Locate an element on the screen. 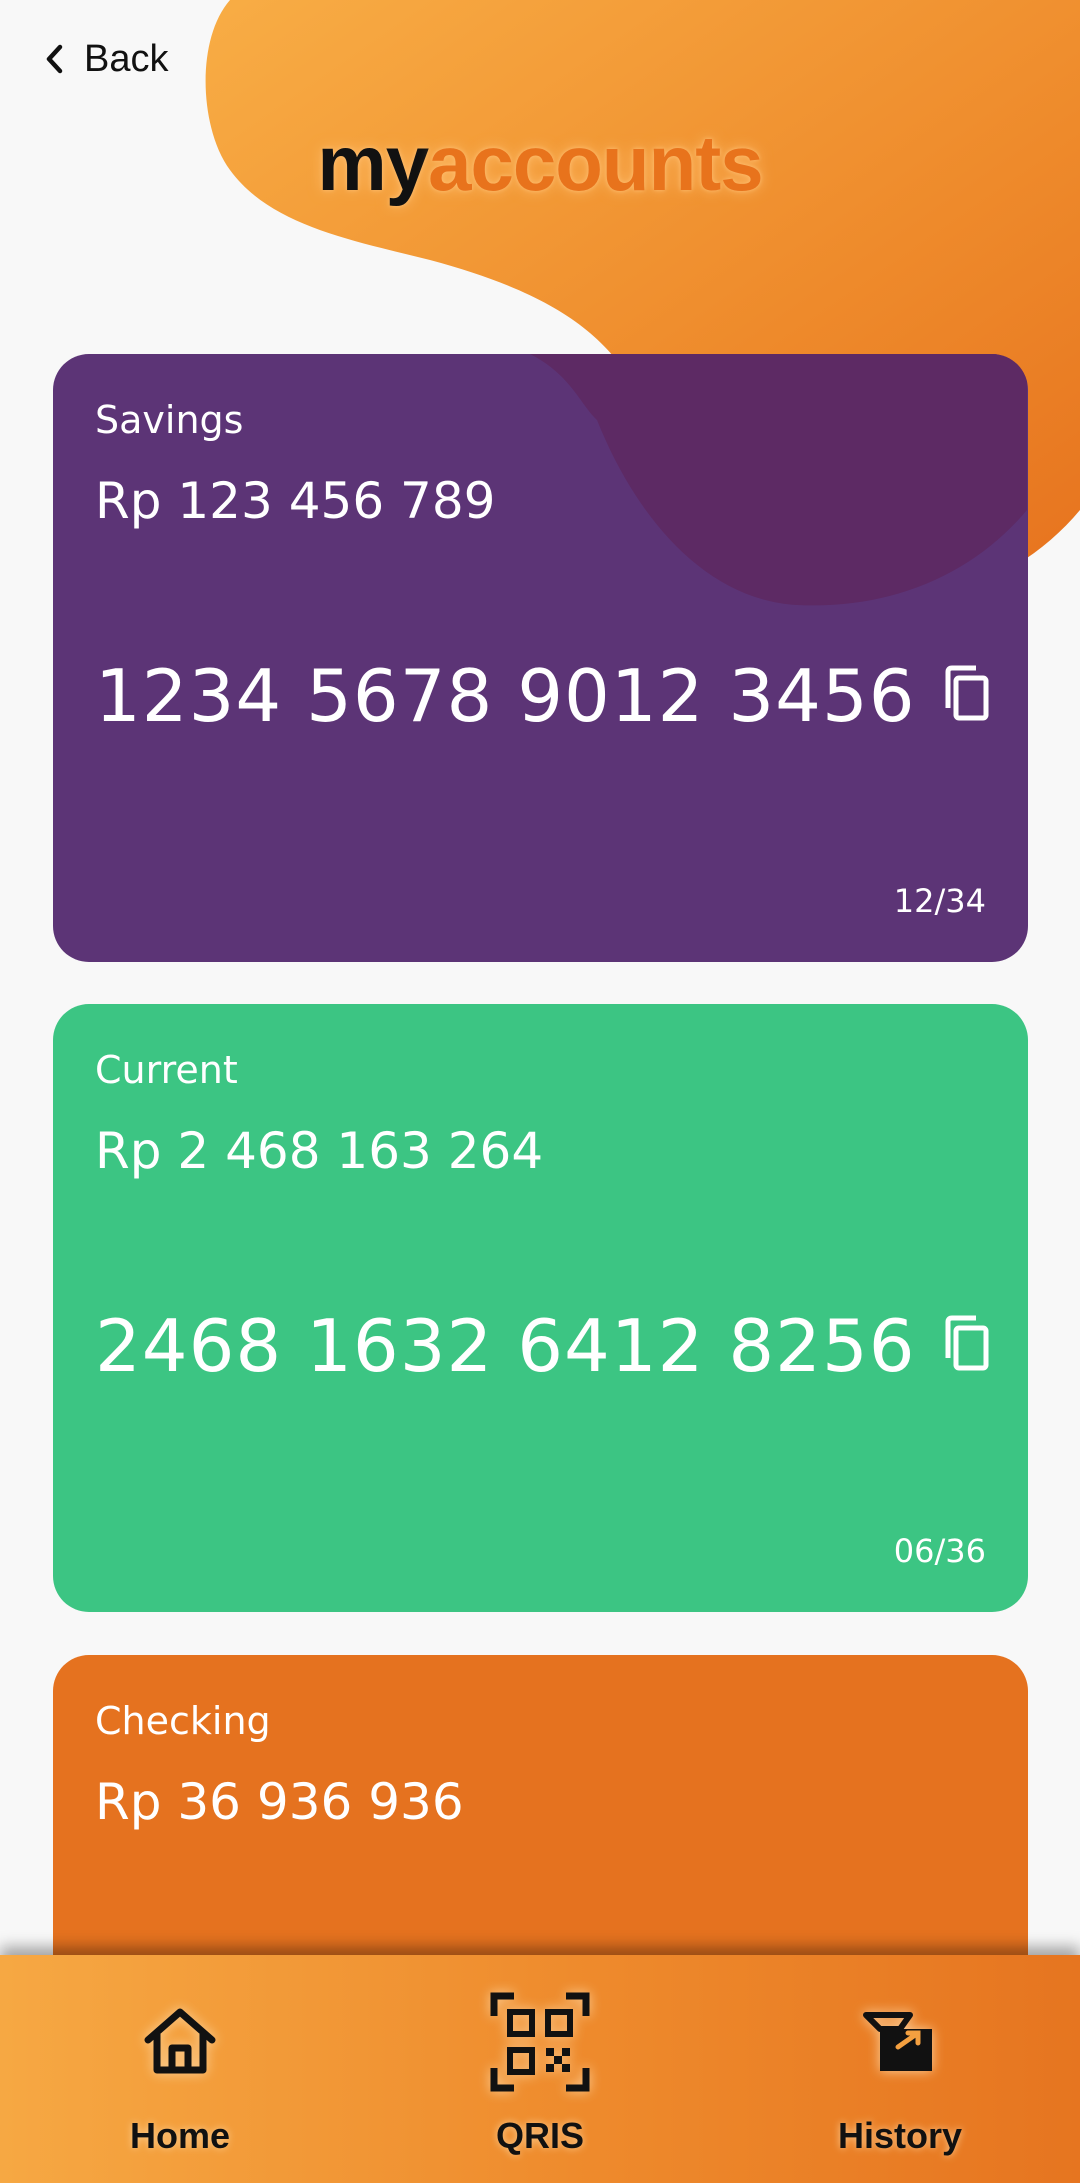 This screenshot has width=1080, height=2183. account-number: 1234 5678 9012 3456 is located at coordinates (505, 696).